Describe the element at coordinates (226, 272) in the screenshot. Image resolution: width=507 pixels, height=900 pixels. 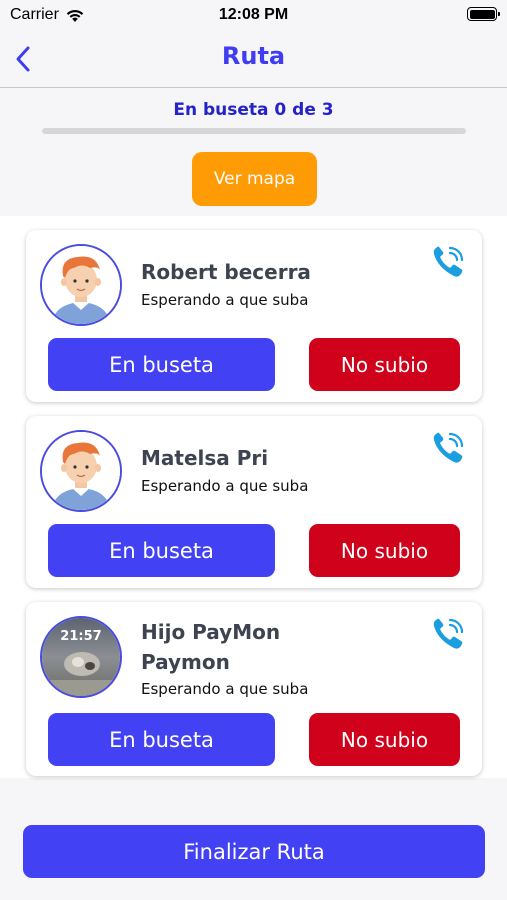
I see `passenger-name: Robert becerra` at that location.